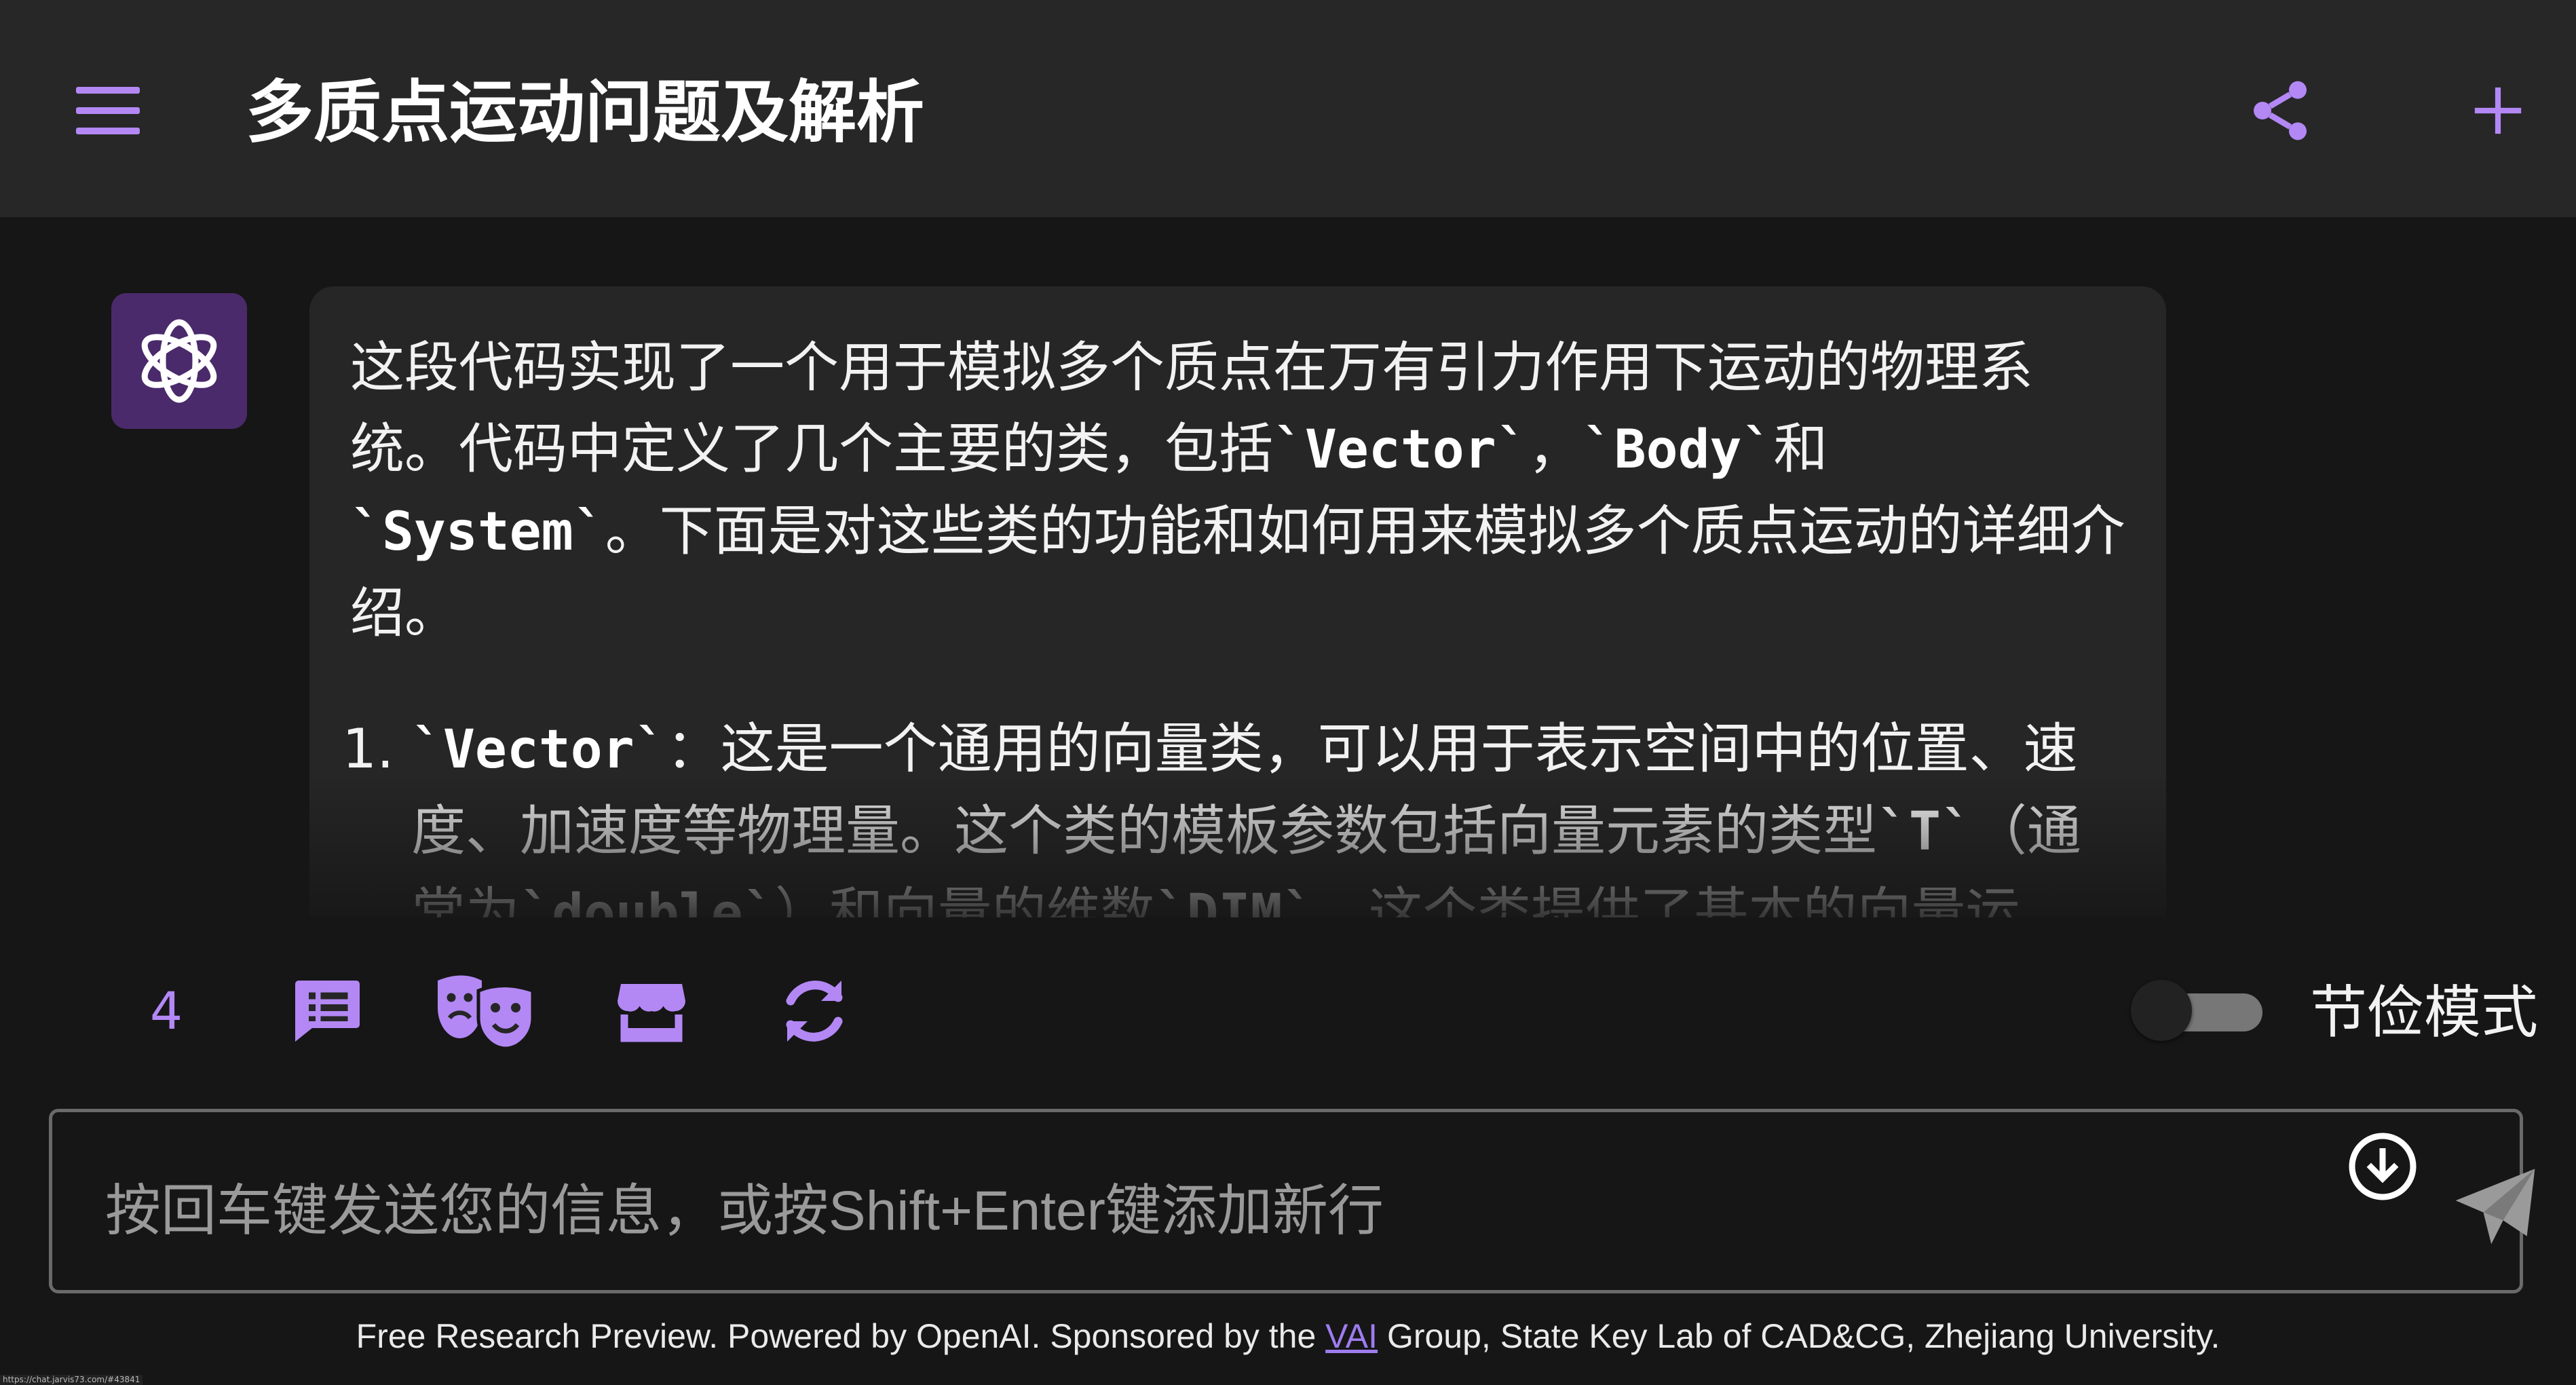  I want to click on inline-code: `T`, so click(1925, 832).